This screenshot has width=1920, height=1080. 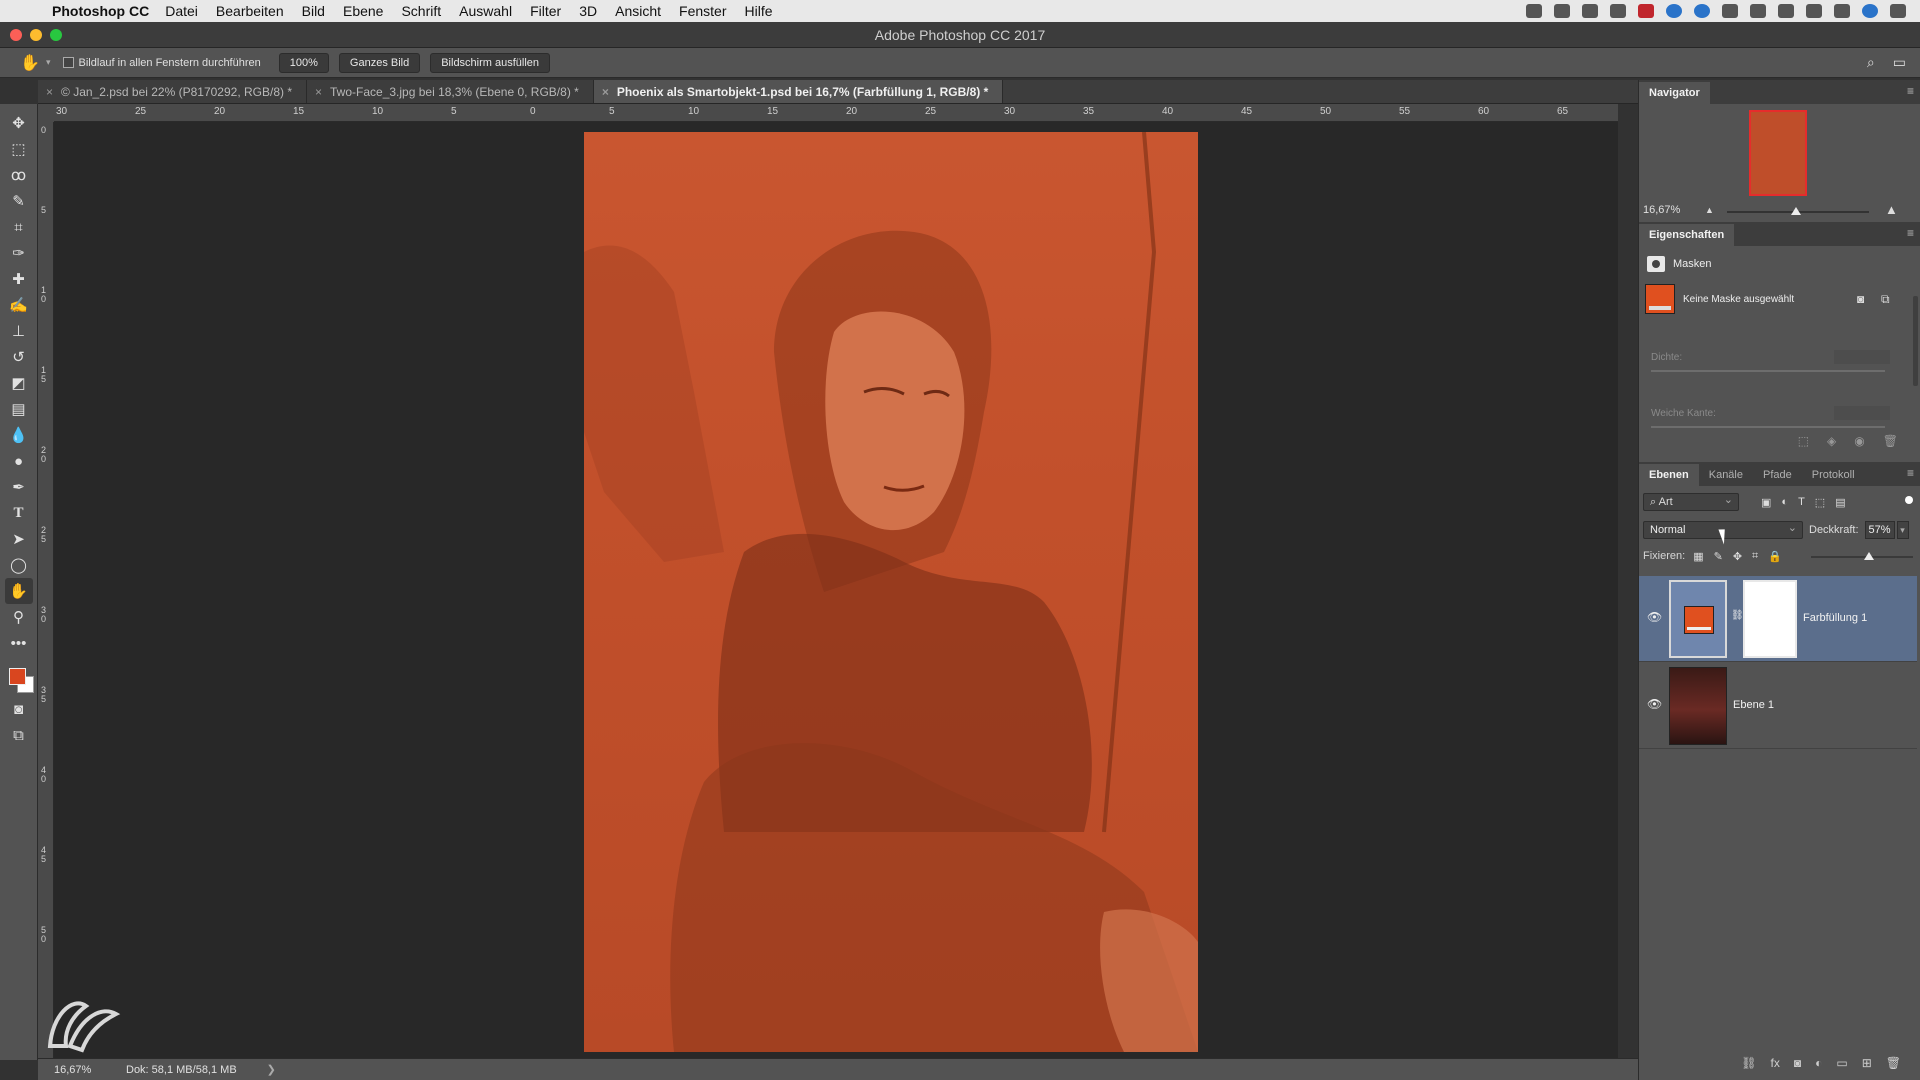 I want to click on lock-artboard-icon: ⌗, so click(x=1755, y=556).